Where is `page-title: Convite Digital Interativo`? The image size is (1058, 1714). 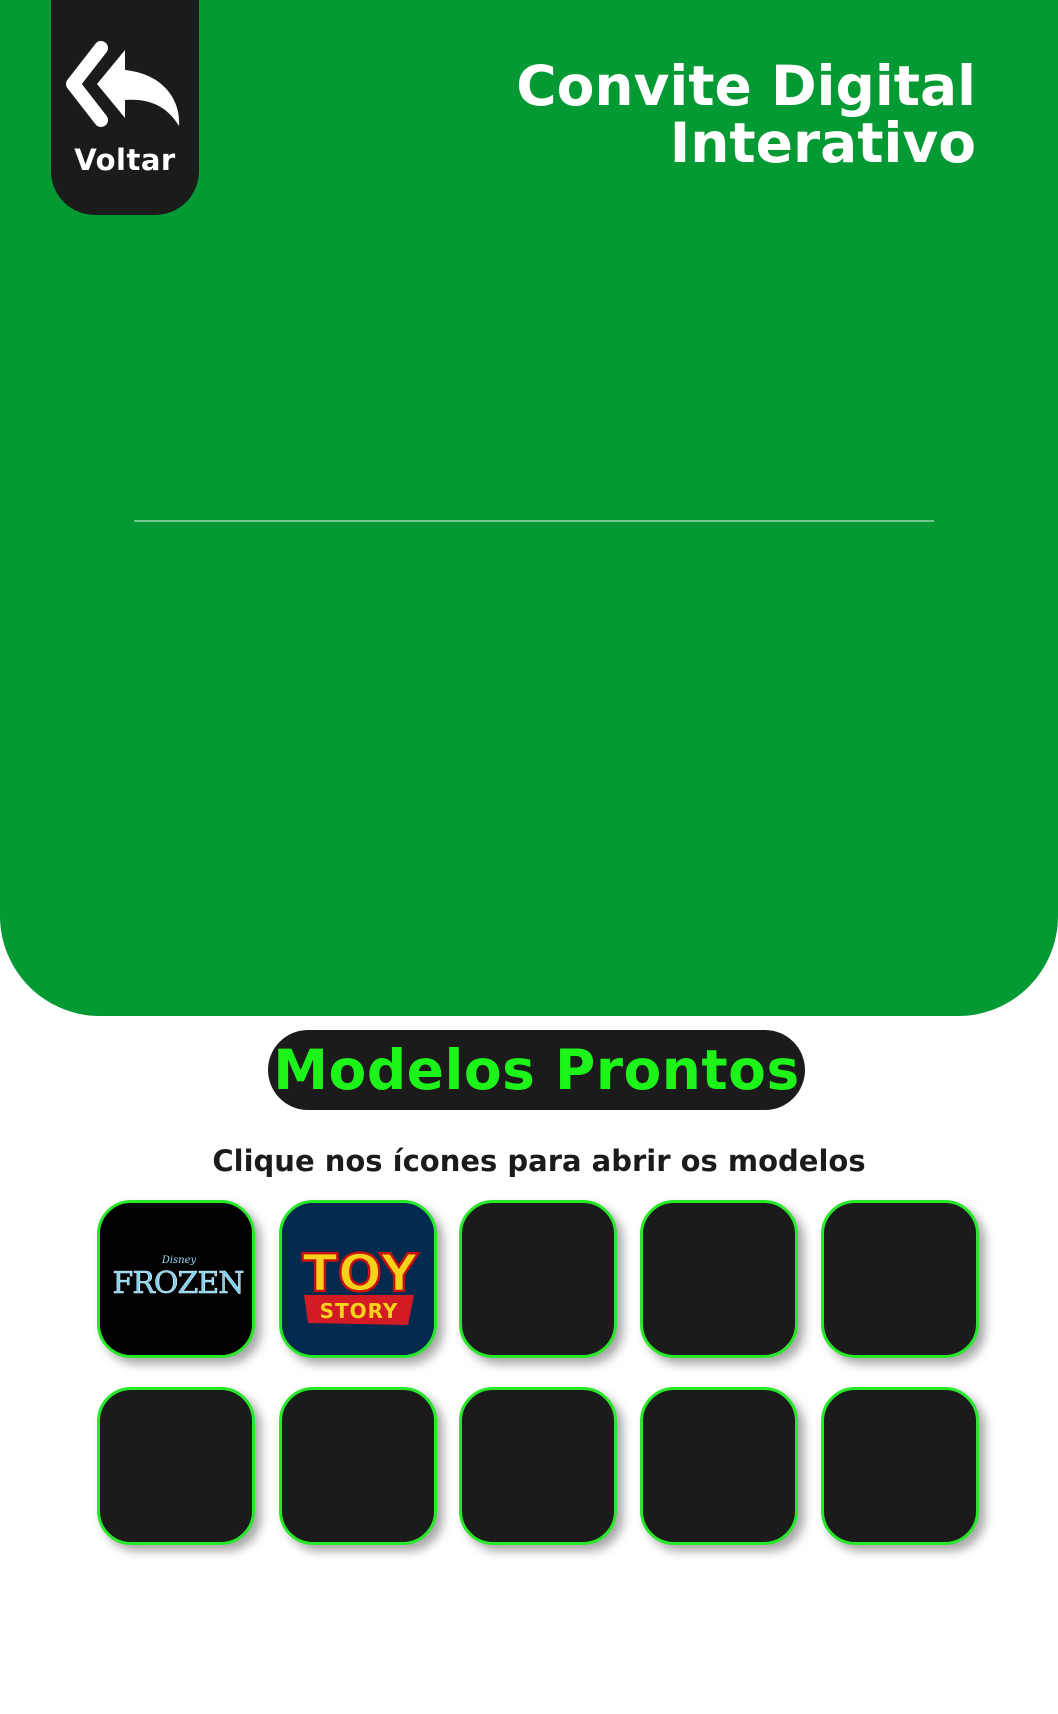
page-title: Convite Digital Interativo is located at coordinates (746, 115).